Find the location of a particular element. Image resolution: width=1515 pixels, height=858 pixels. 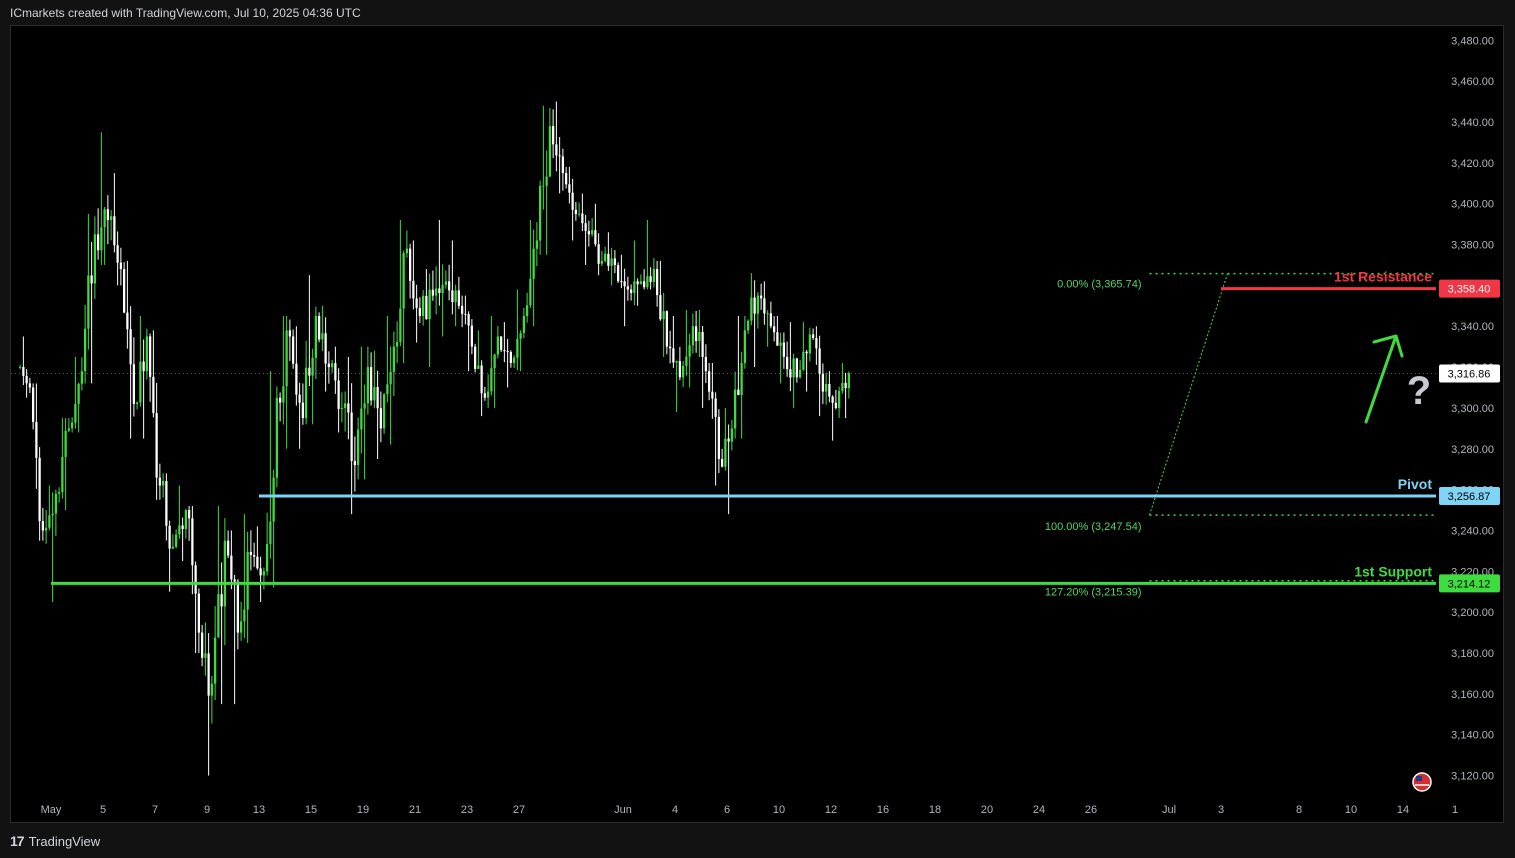

x-tick-label: 10 is located at coordinates (1351, 810).